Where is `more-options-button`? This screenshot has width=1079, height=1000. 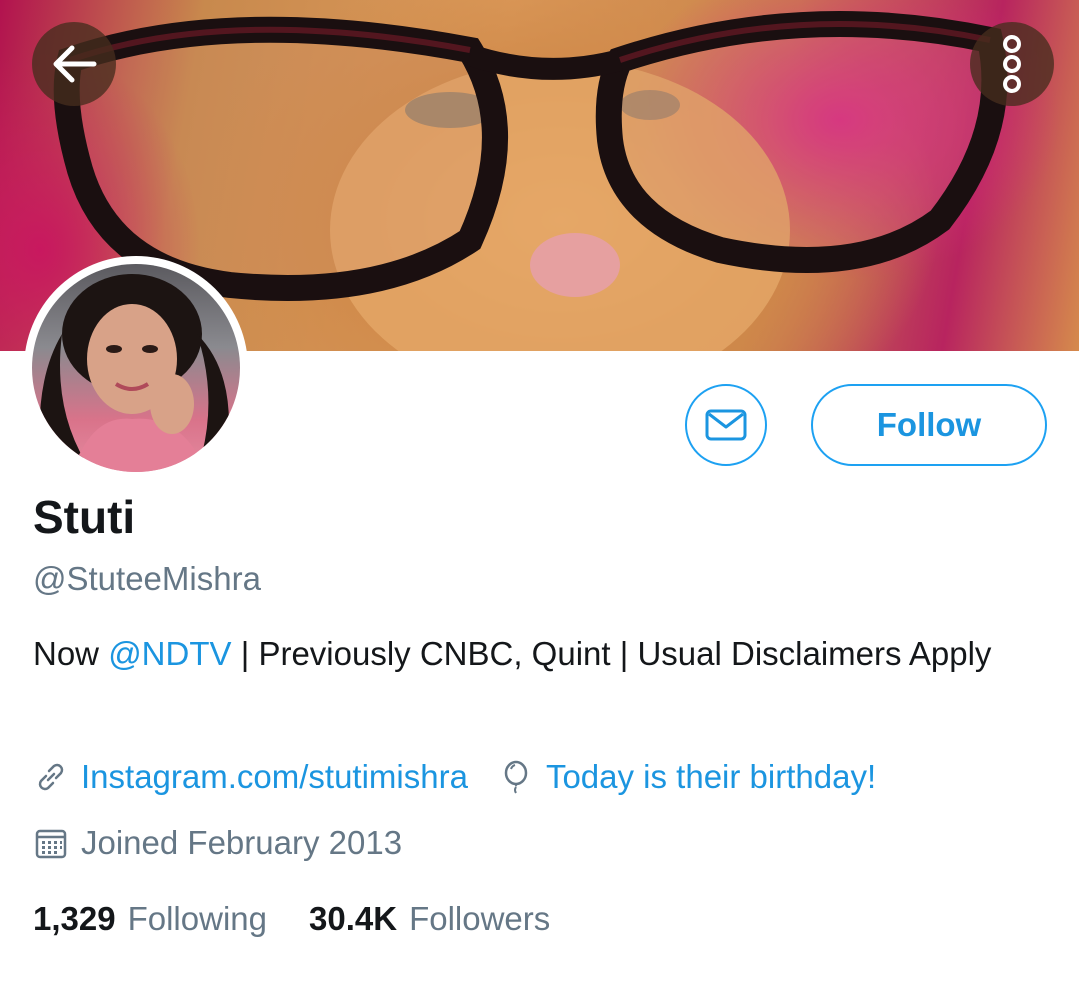
more-options-button is located at coordinates (1012, 64).